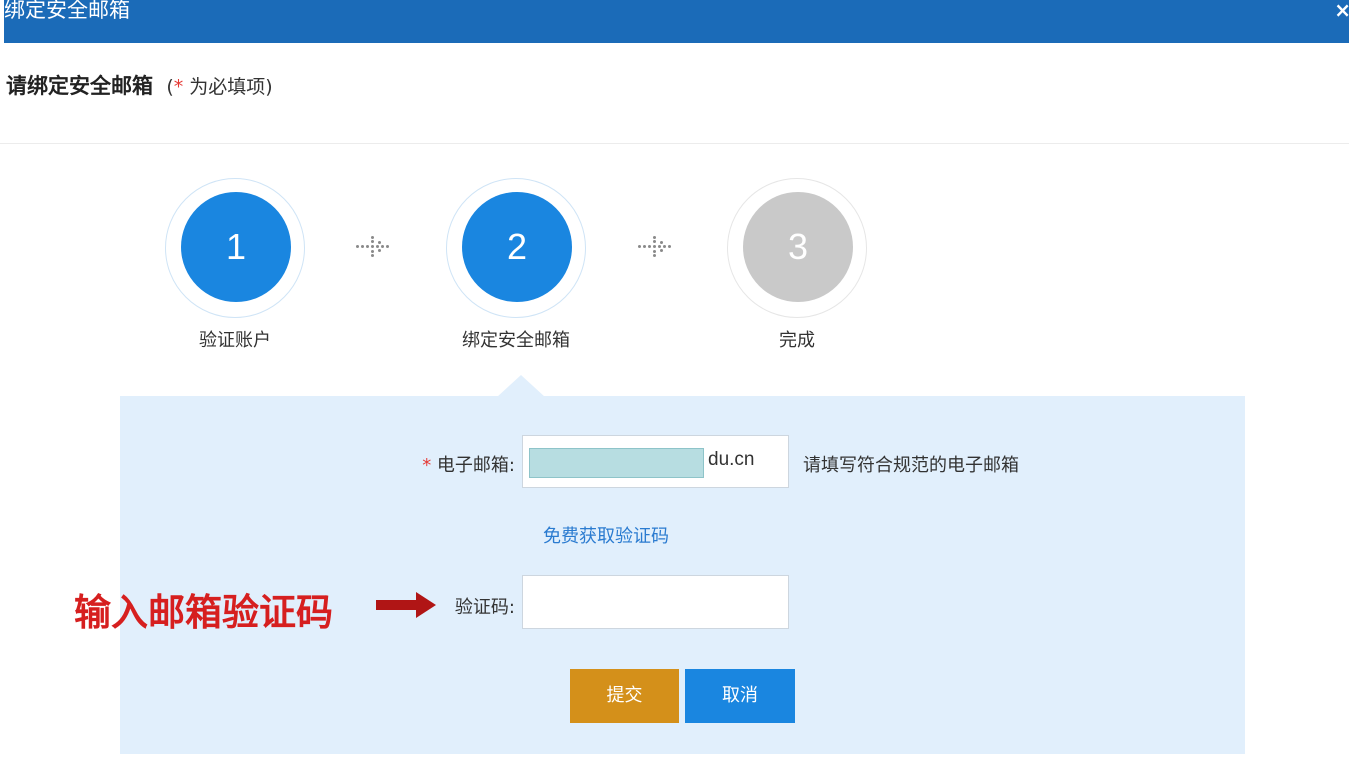 This screenshot has width=1349, height=763. I want to click on step-3: 3, so click(797, 248).